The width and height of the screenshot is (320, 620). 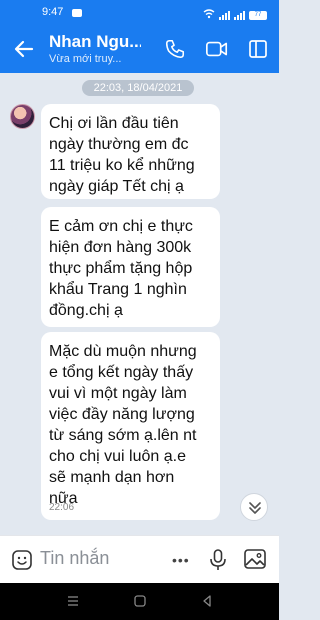 What do you see at coordinates (53, 12) in the screenshot?
I see `status-time: 9:47` at bounding box center [53, 12].